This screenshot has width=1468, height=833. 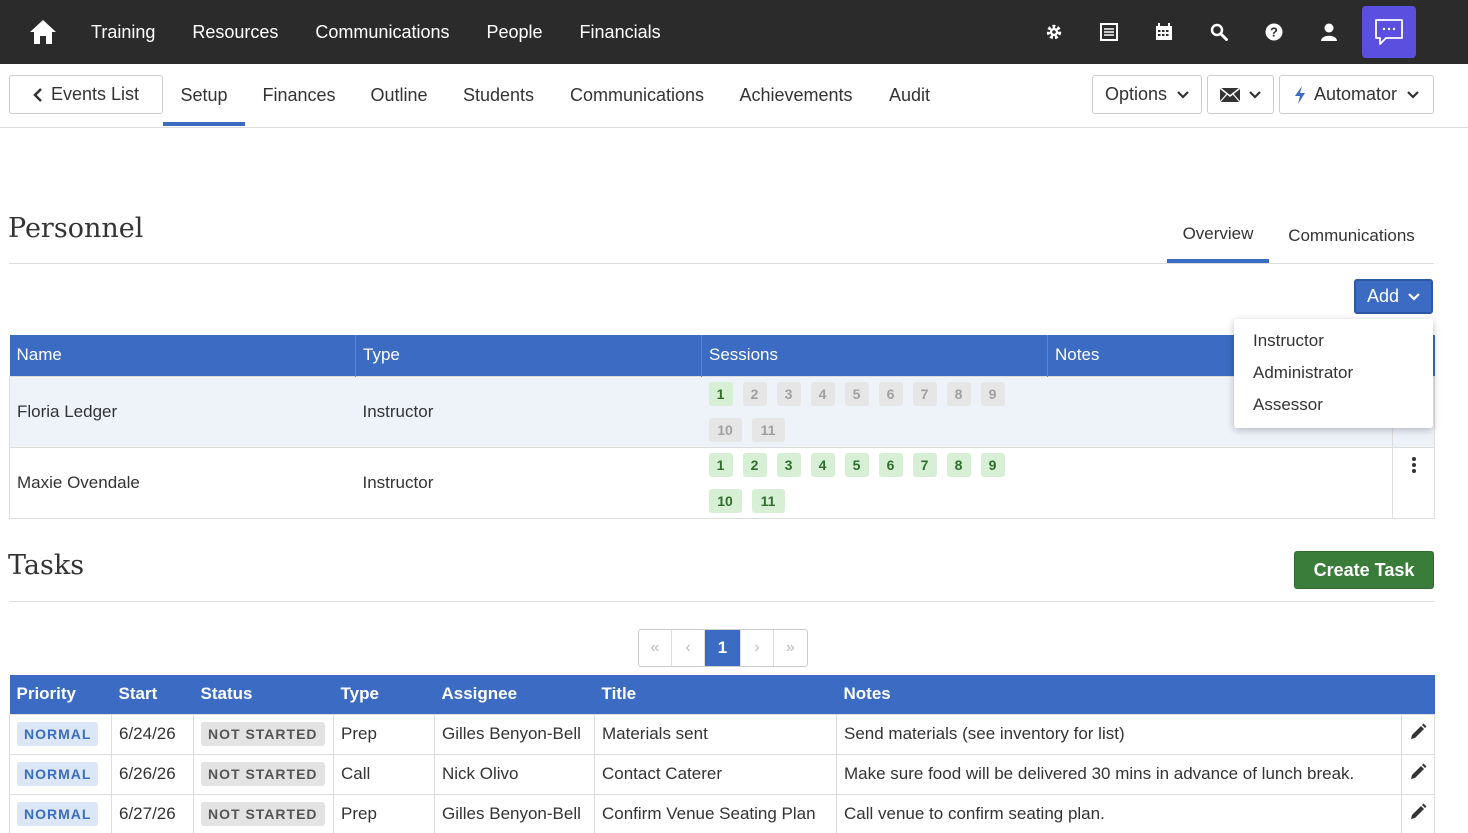 I want to click on task-assignee: Gilles Benyon-Bell, so click(x=514, y=813).